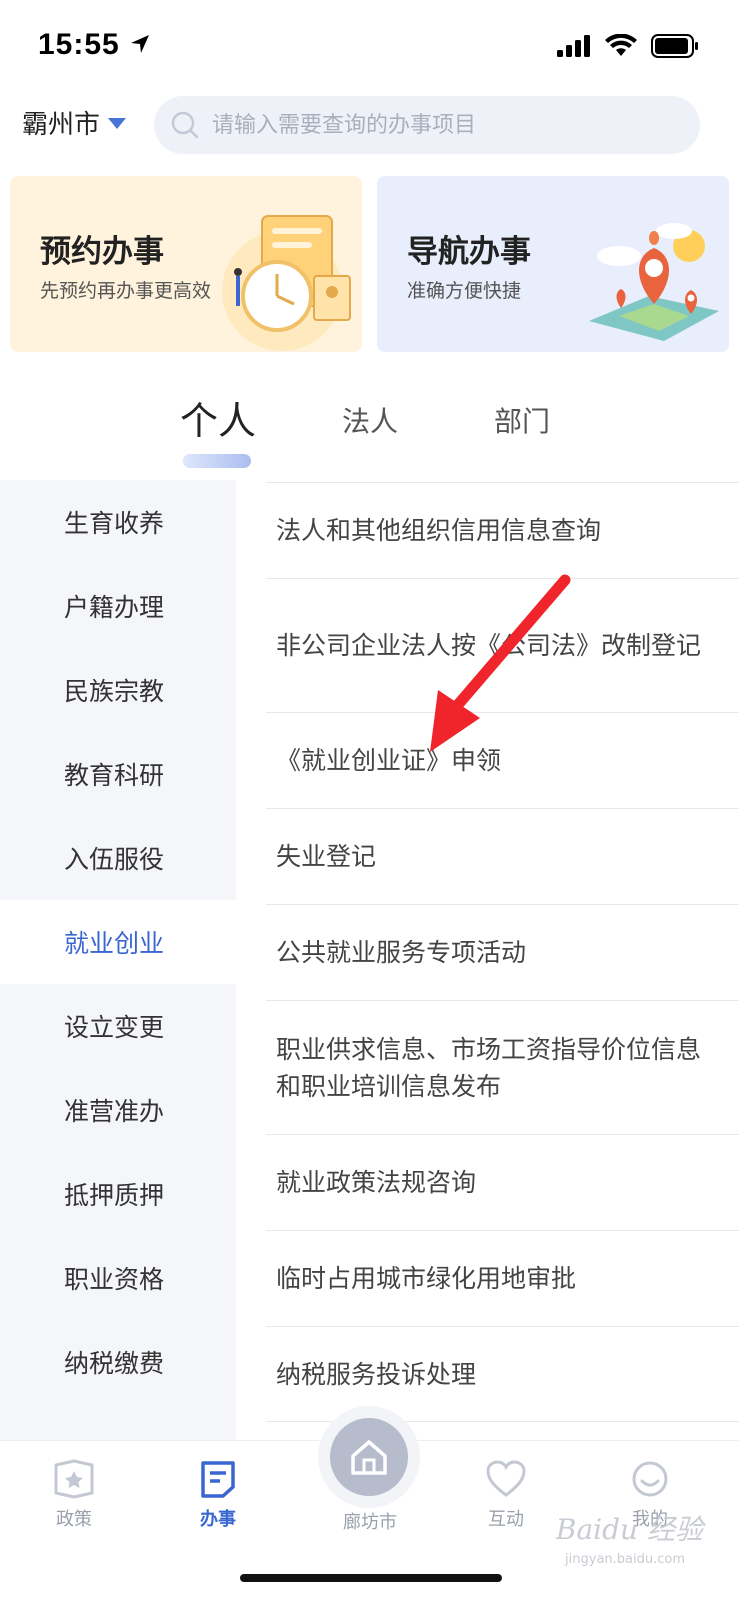 The image size is (739, 1600). Describe the element at coordinates (621, 47) in the screenshot. I see `wifi-icon` at that location.